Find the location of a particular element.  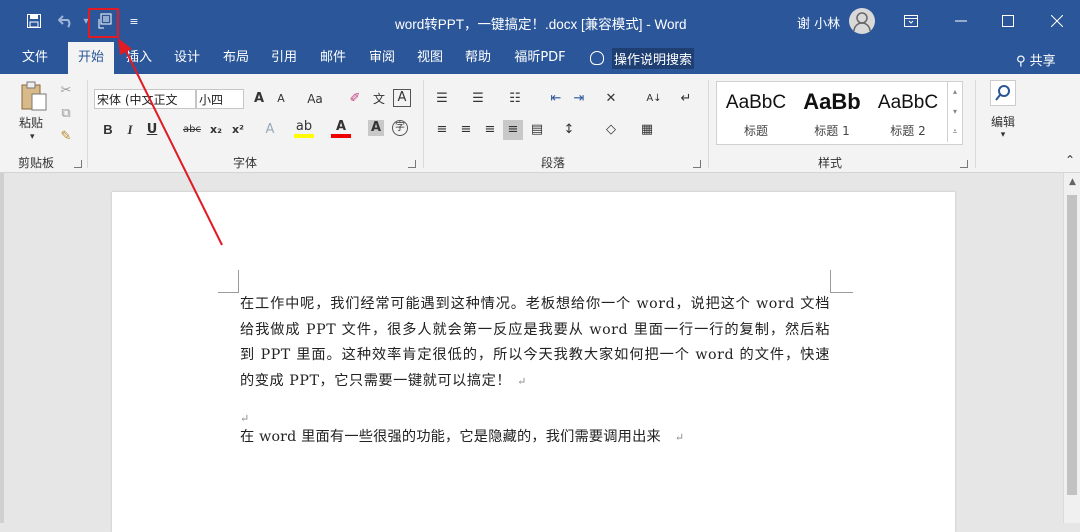

highlight-box is located at coordinates (103, 23).